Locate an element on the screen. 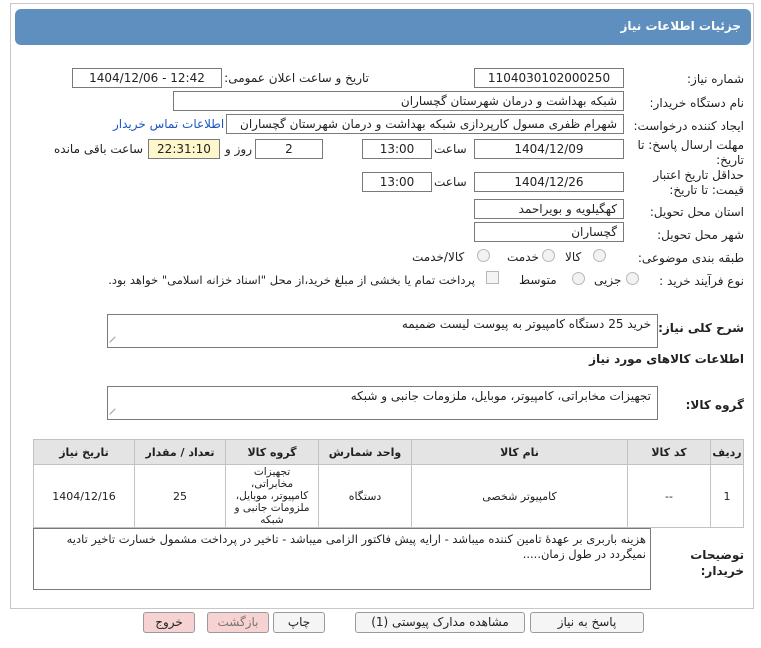 This screenshot has width=761, height=648. buyer-org-field: شبکه بهداشت و درمان شهرستان گچساران is located at coordinates (398, 101).